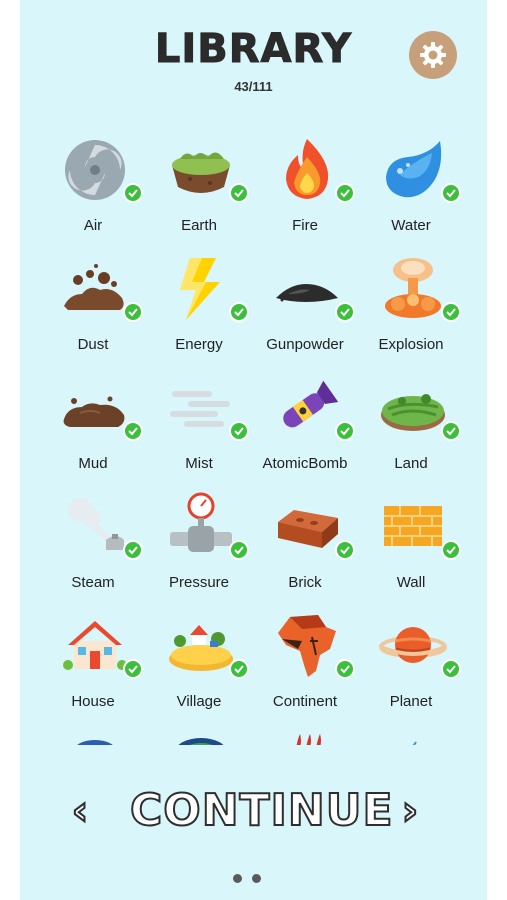 The width and height of the screenshot is (507, 900). Describe the element at coordinates (305, 307) in the screenshot. I see `element-card-gunpowder: Gunpowder` at that location.